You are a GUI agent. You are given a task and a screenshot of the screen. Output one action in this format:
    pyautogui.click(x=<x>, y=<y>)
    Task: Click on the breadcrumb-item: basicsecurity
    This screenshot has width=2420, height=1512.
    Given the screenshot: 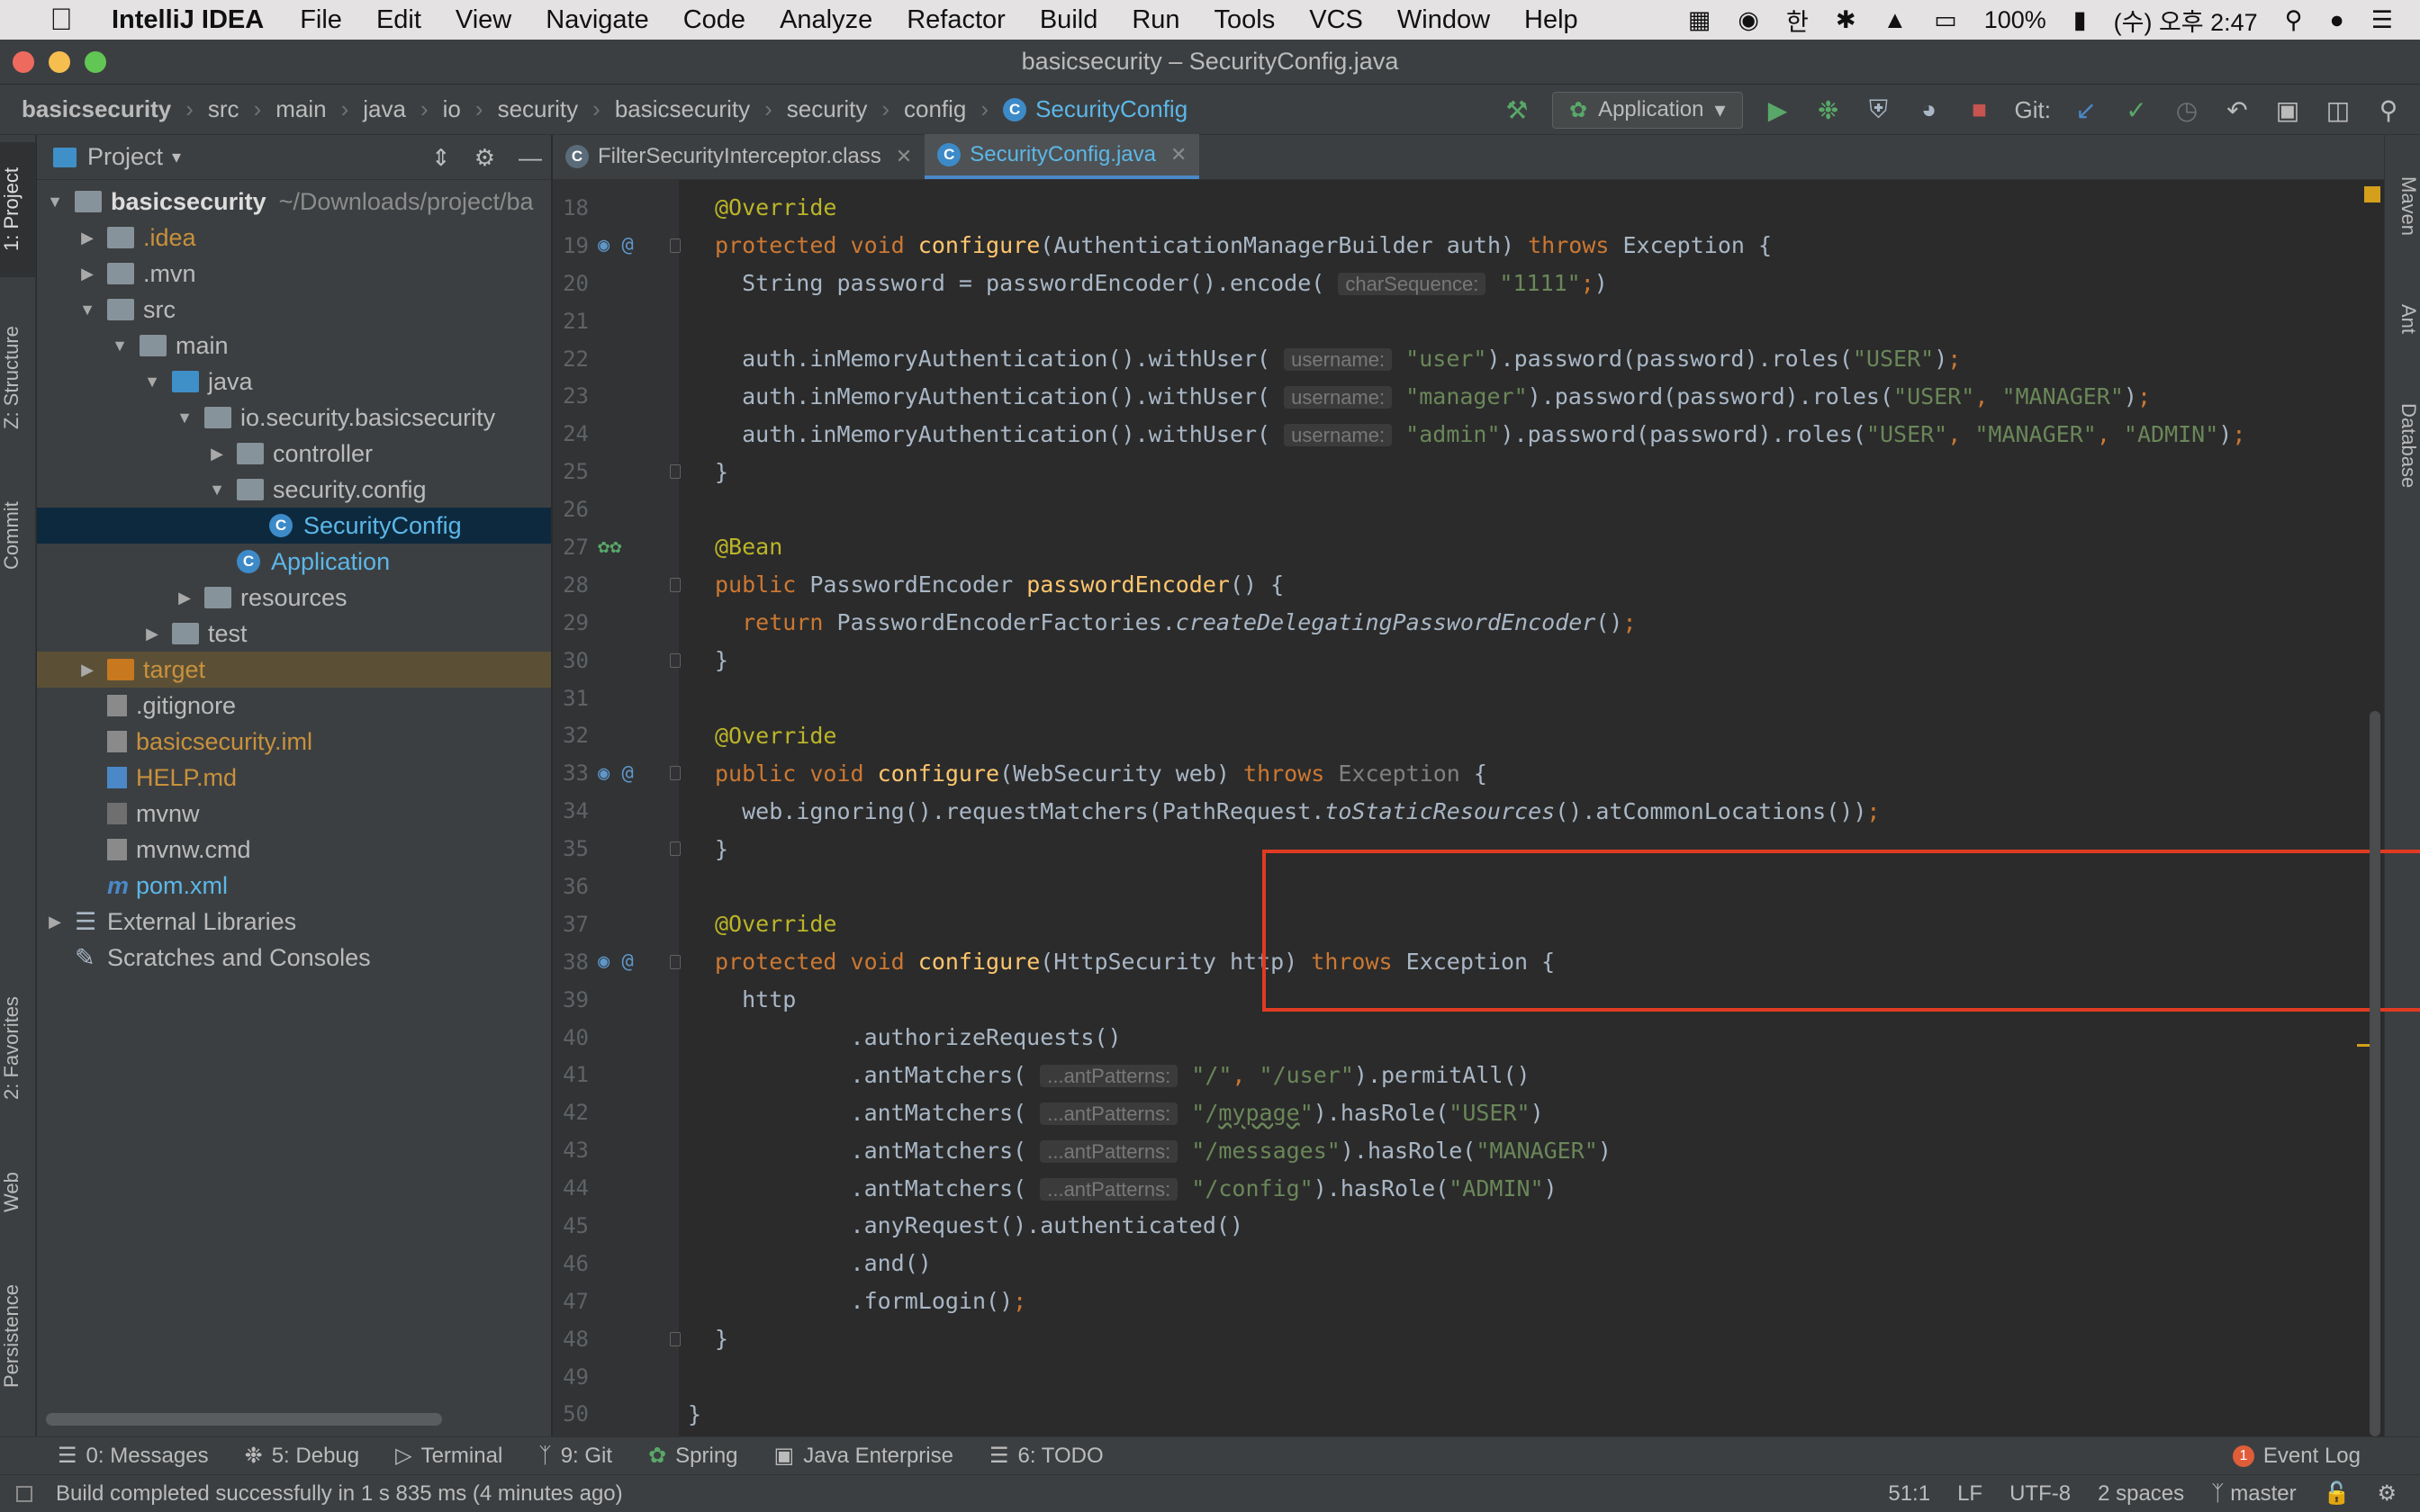 What is the action you would take?
    pyautogui.click(x=682, y=109)
    